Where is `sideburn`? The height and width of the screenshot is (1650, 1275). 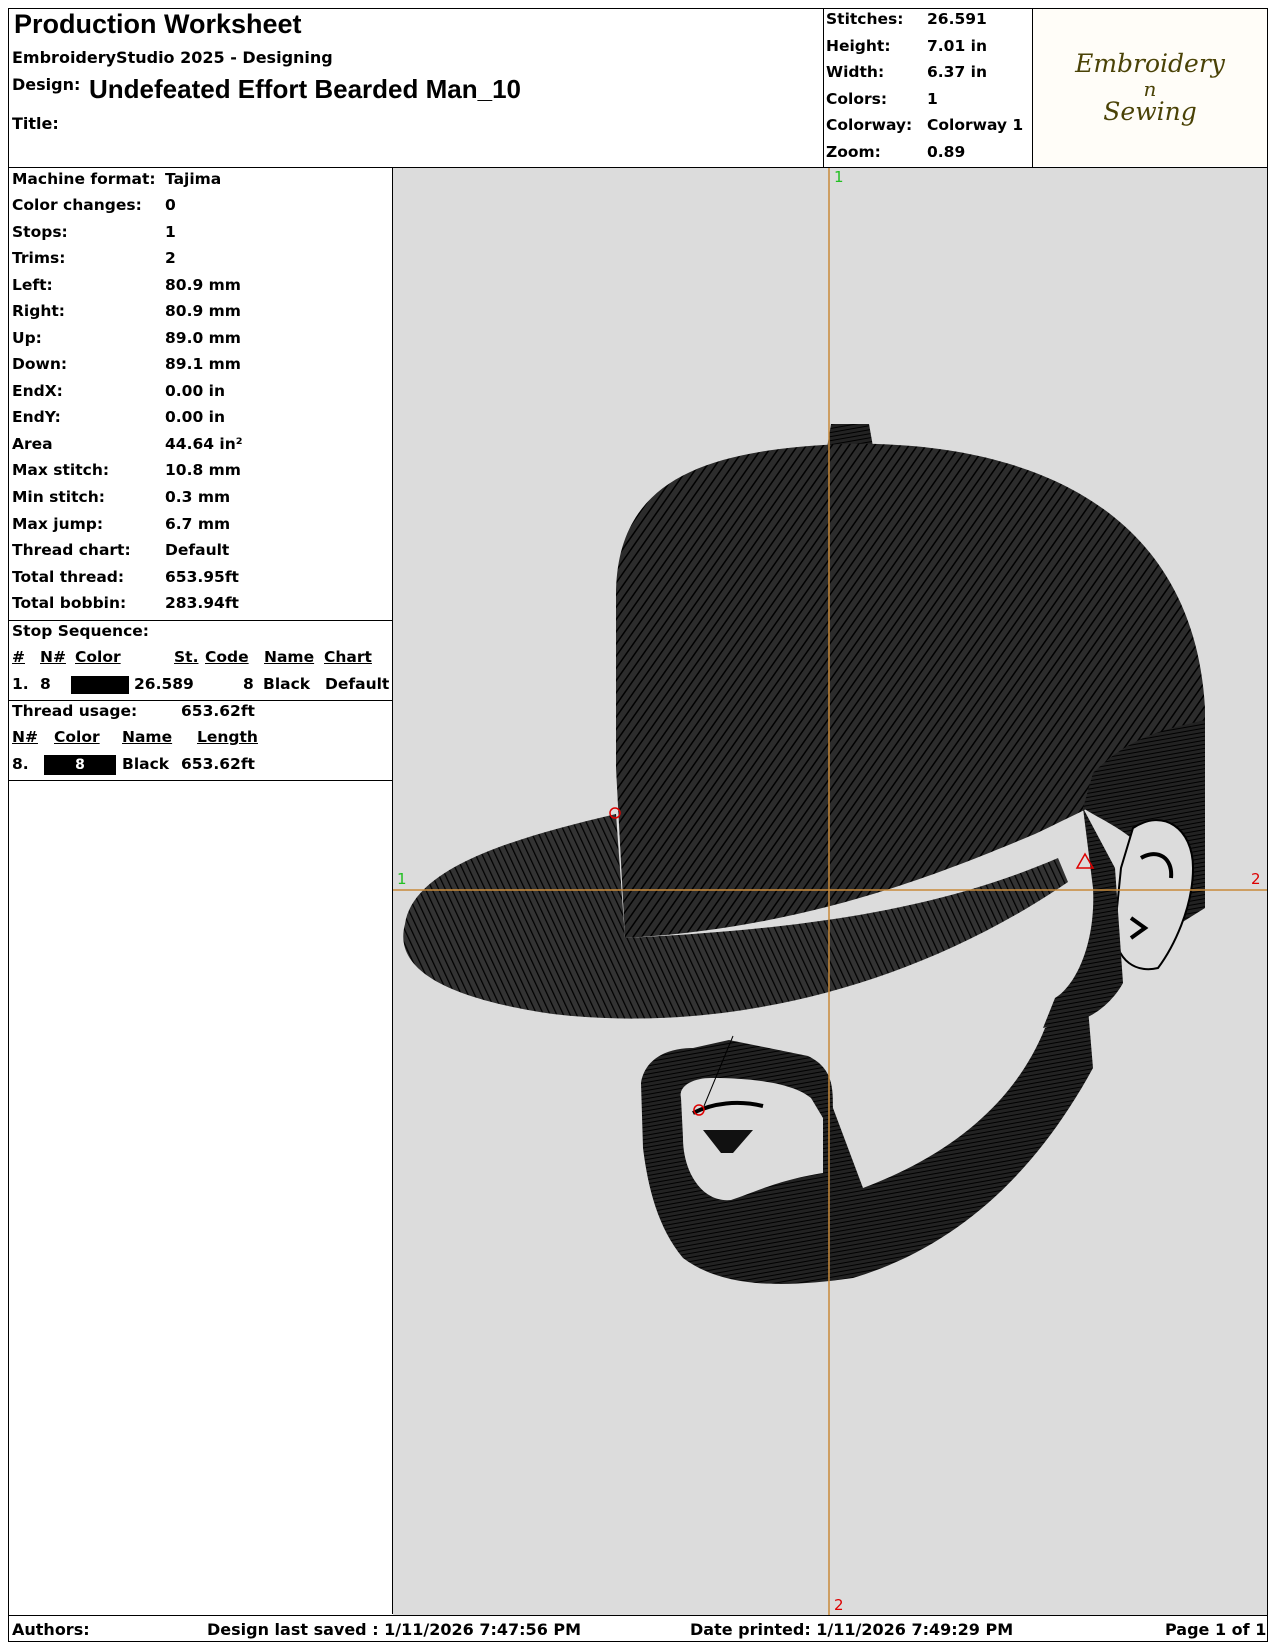 sideburn is located at coordinates (1083, 918).